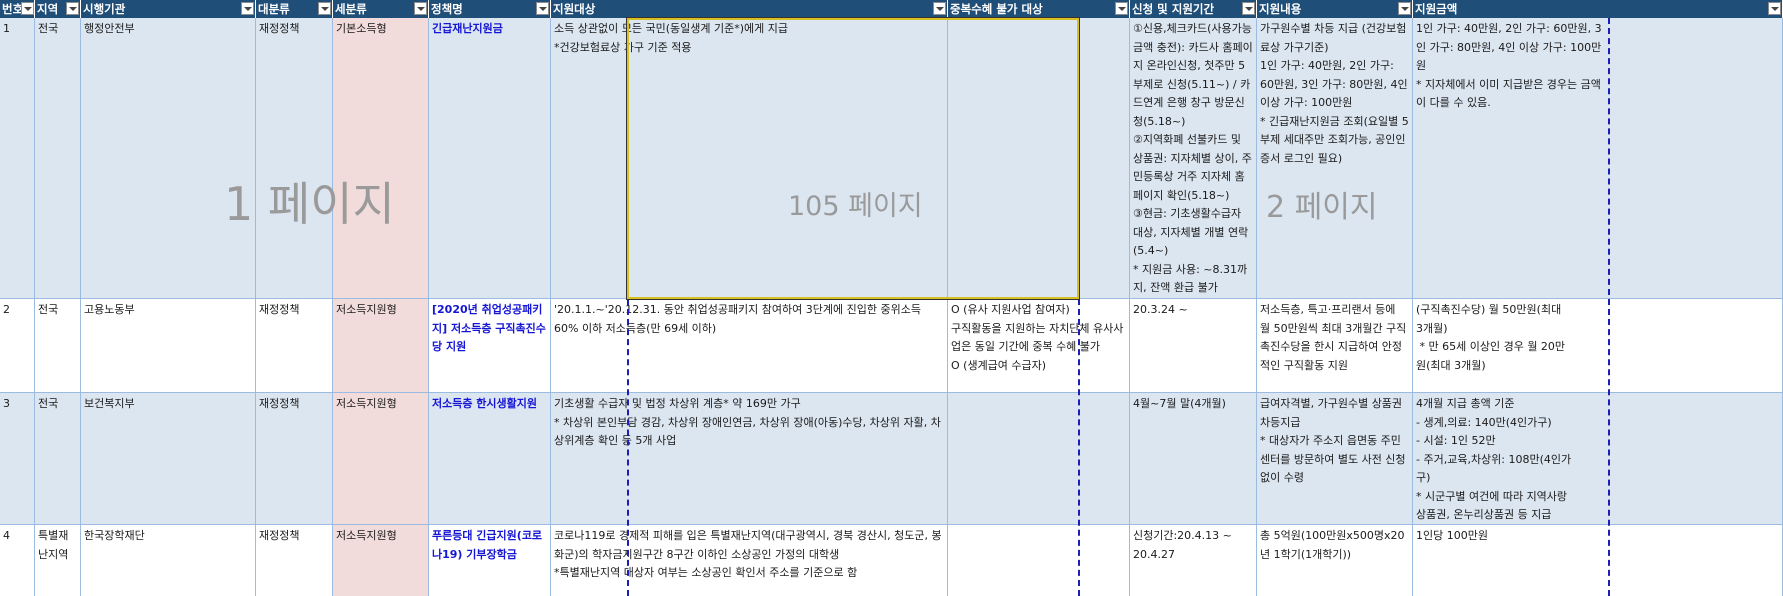 The width and height of the screenshot is (1783, 596). I want to click on cell-policy-name: 긴급재난지원금, so click(490, 158).